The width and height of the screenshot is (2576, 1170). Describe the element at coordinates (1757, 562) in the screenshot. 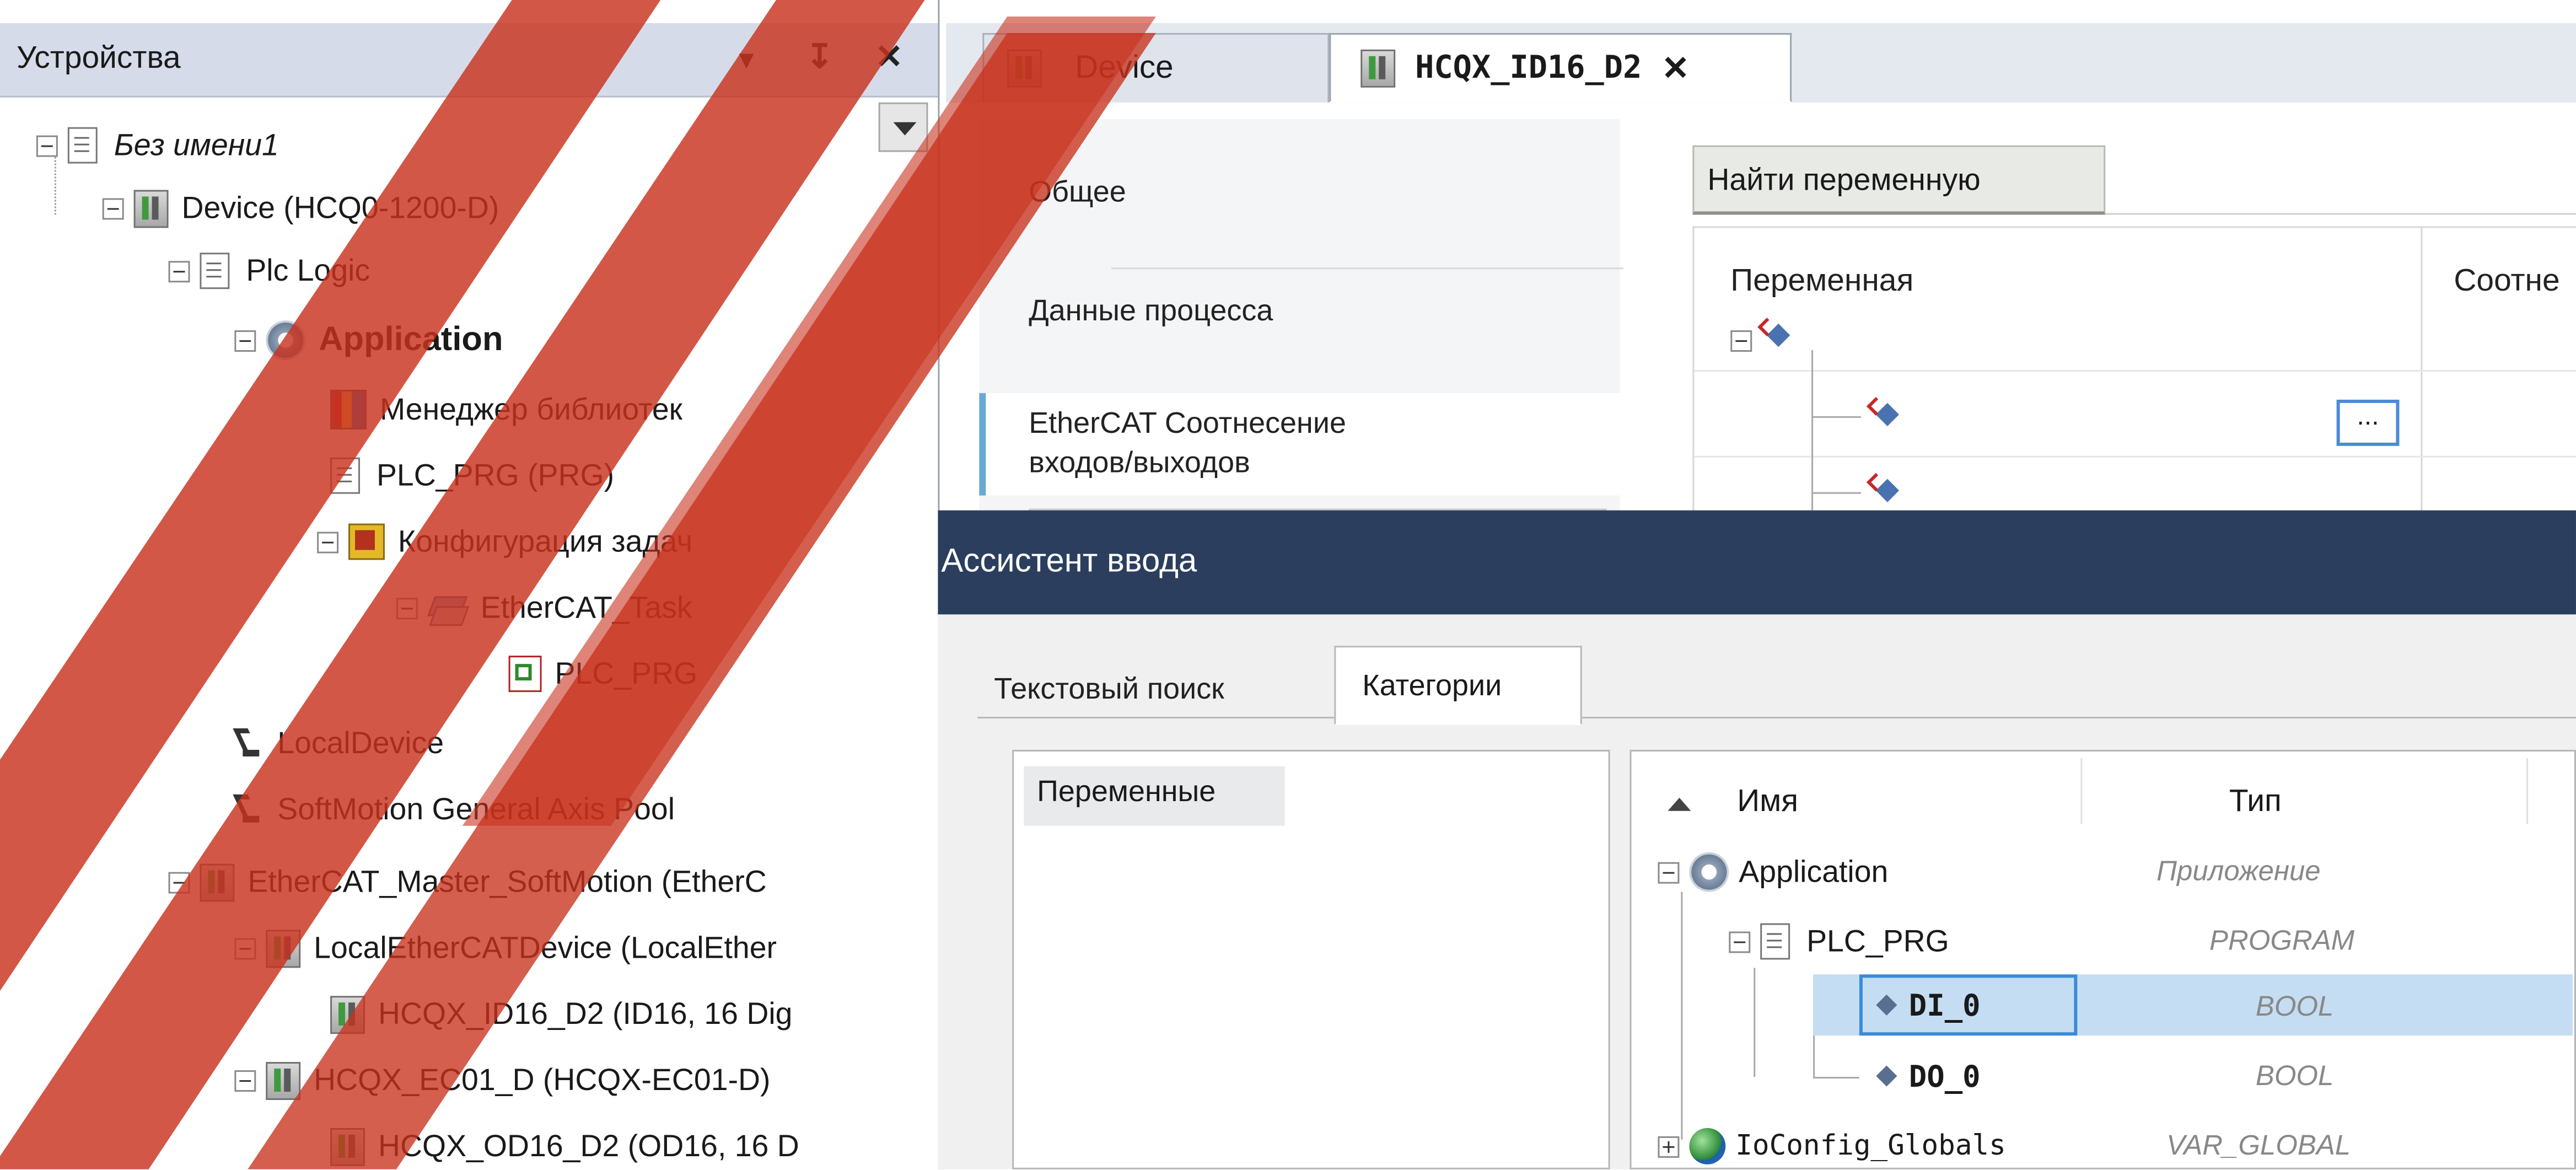

I see `dialog-title-bar: Ассистент ввода` at that location.